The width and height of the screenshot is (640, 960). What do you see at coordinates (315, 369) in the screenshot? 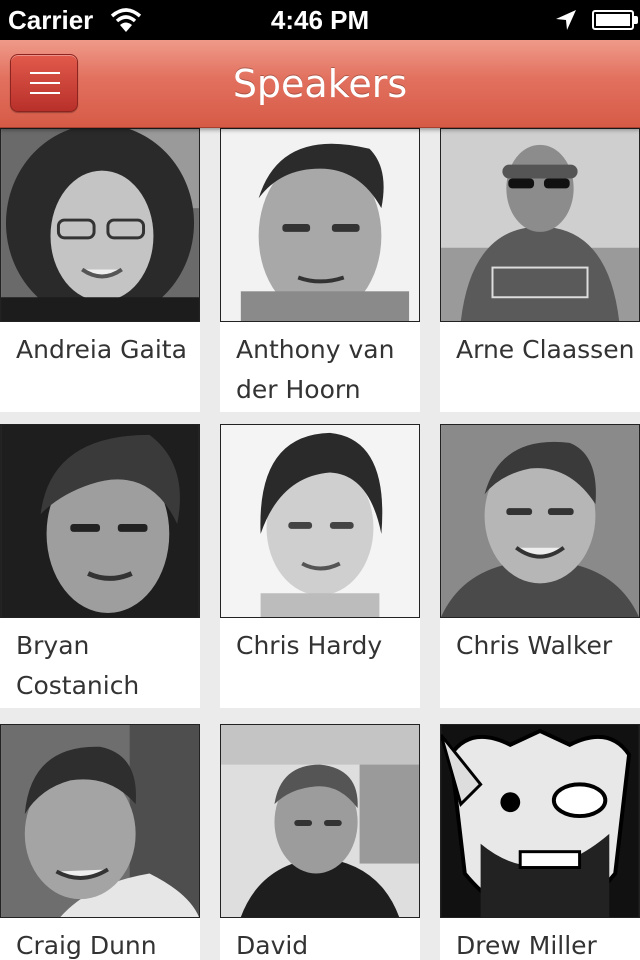
I see `speaker-name: Anthony van der Hoorn` at bounding box center [315, 369].